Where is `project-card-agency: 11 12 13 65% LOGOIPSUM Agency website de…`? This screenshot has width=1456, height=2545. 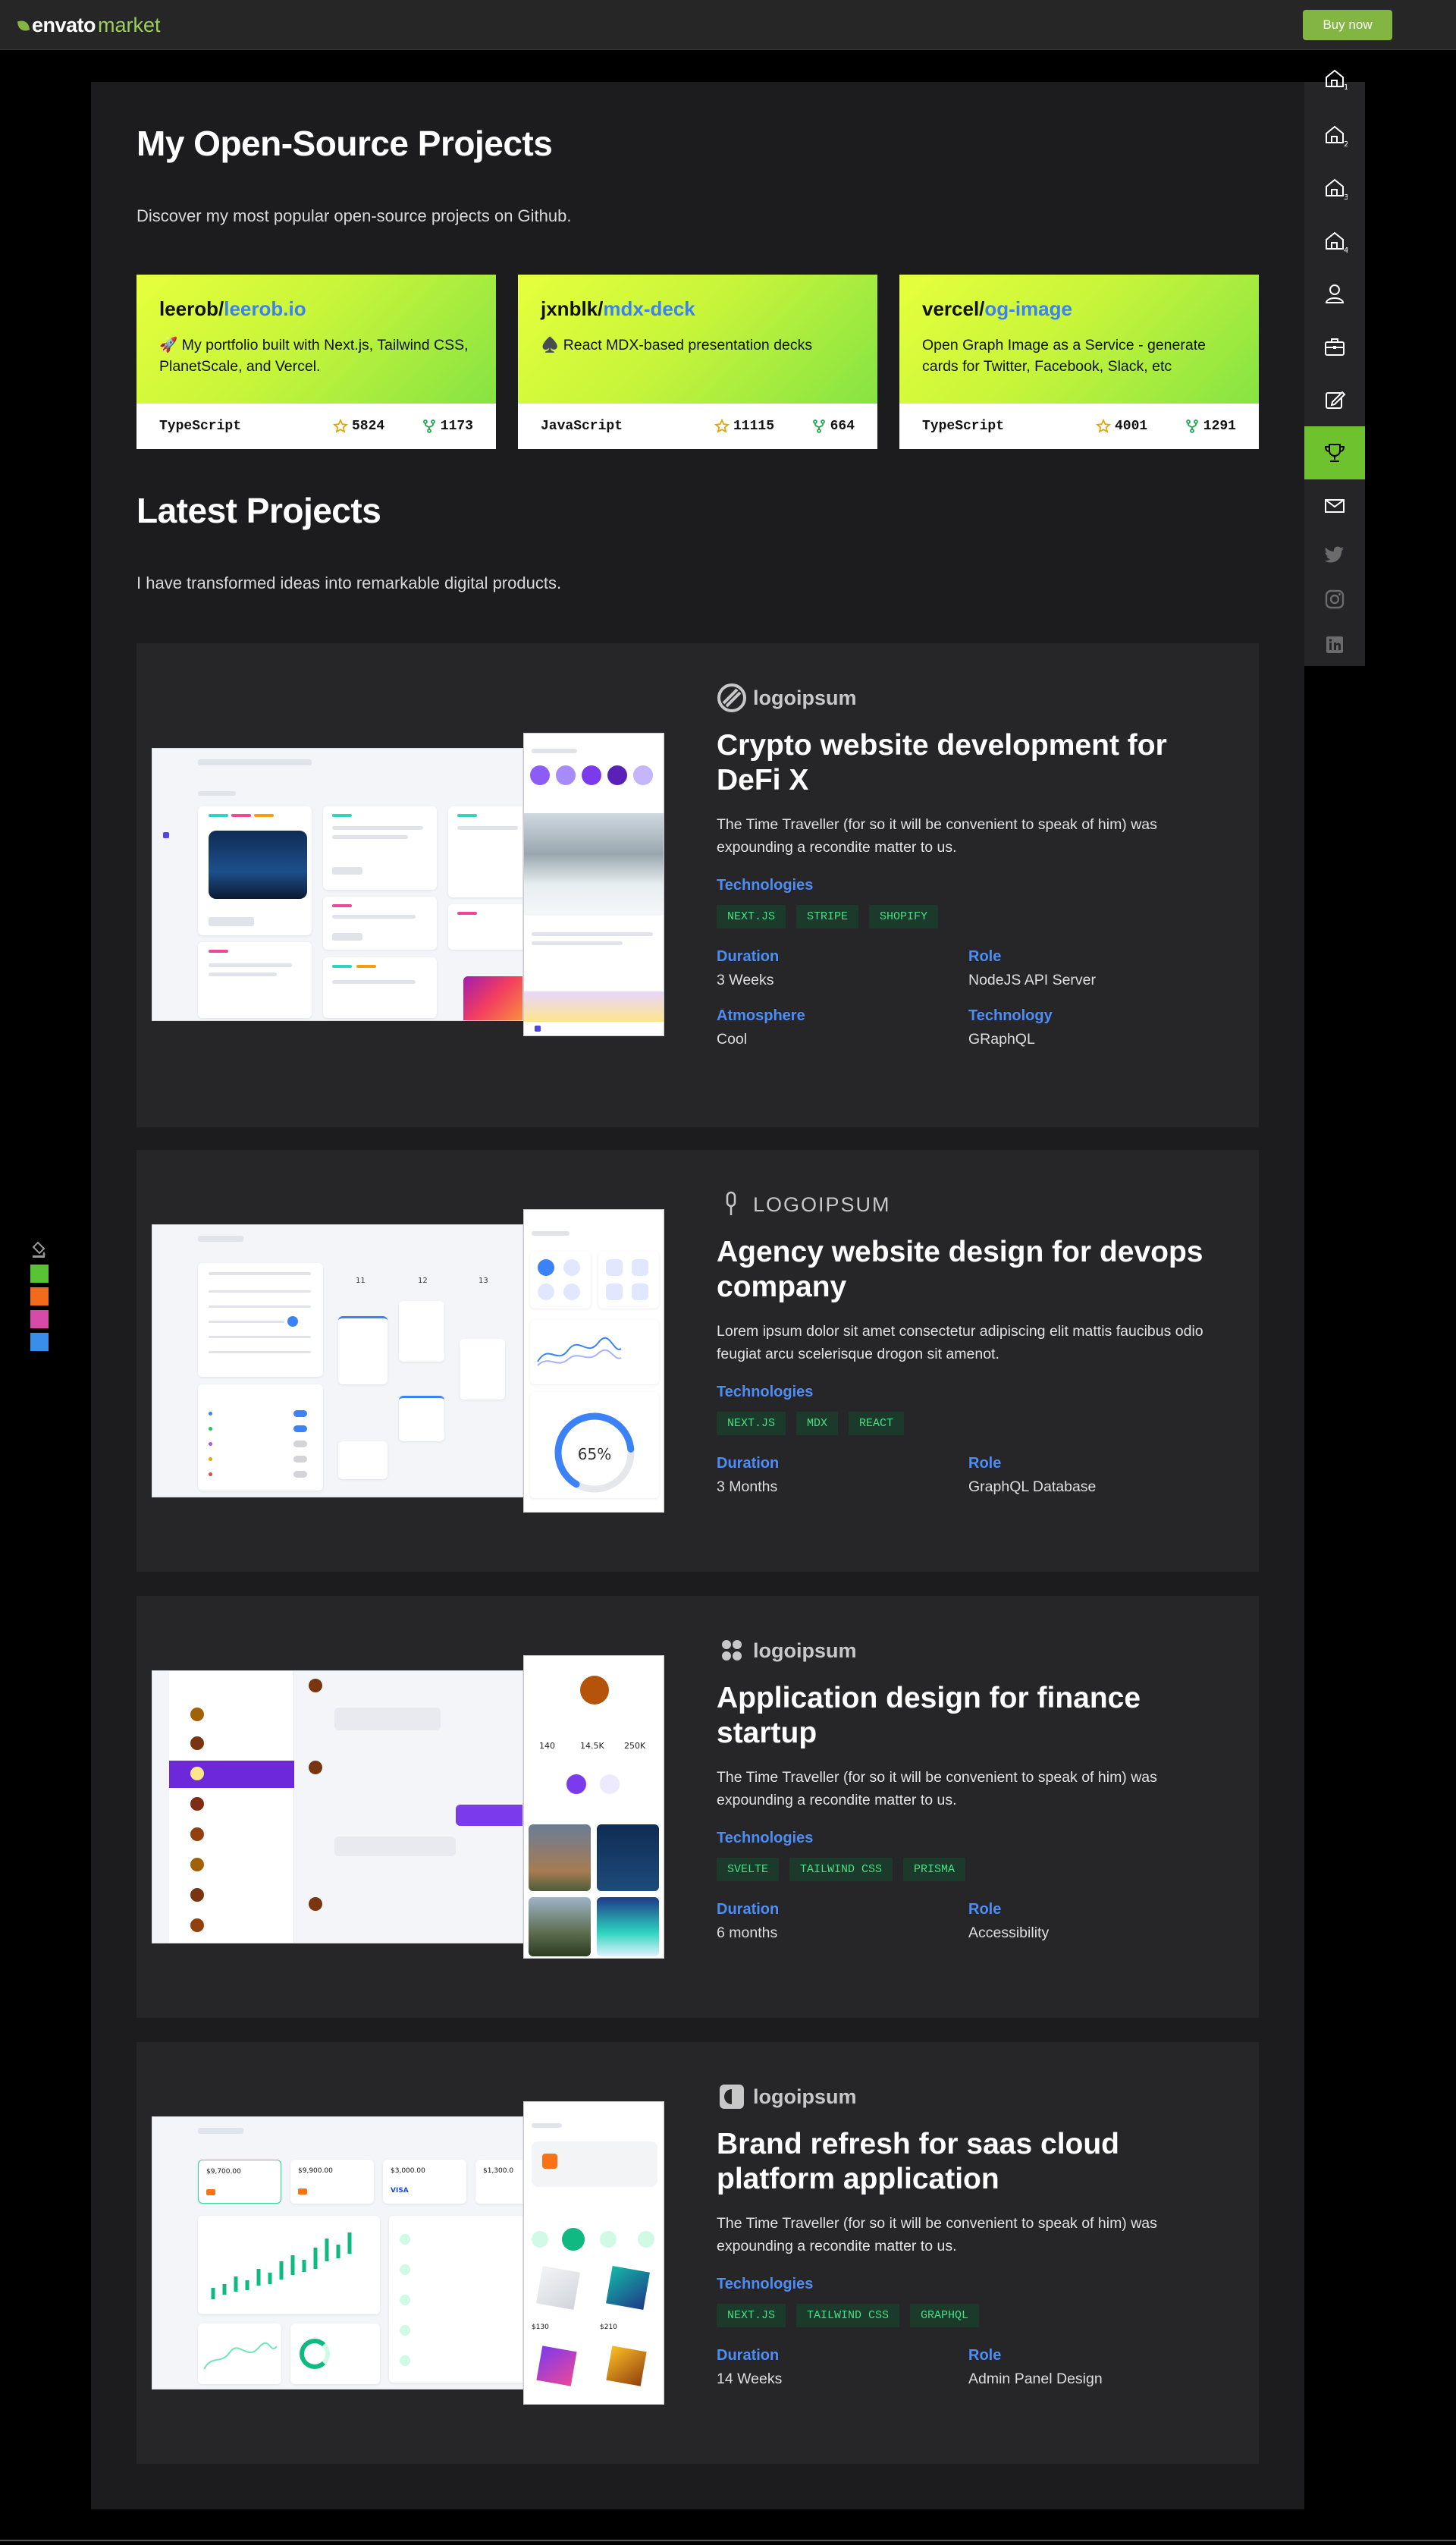
project-card-agency: 11 12 13 65% LOGOIPSUM Agency website de… is located at coordinates (697, 1361).